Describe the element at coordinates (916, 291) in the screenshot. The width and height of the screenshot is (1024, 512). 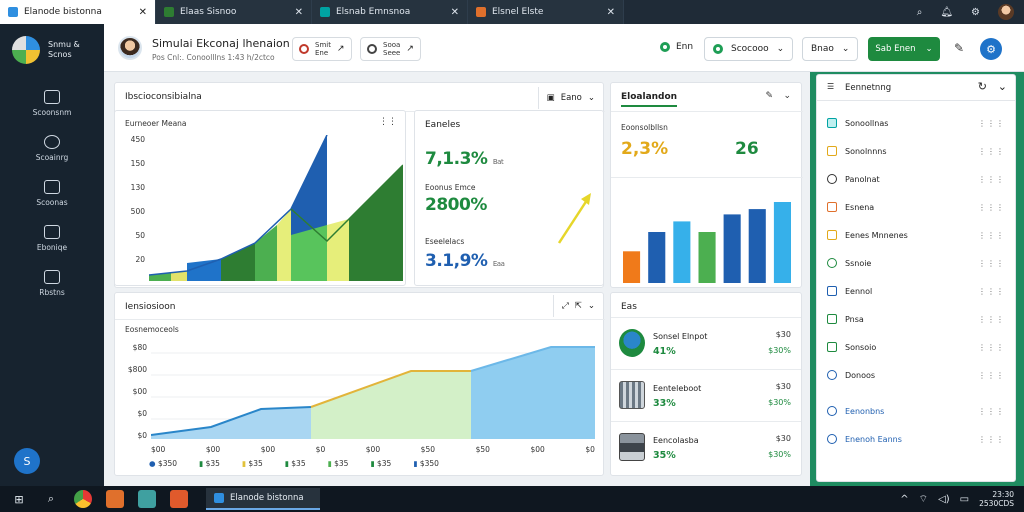
I see `panel-item: Eennol ⋮⋮⋮` at that location.